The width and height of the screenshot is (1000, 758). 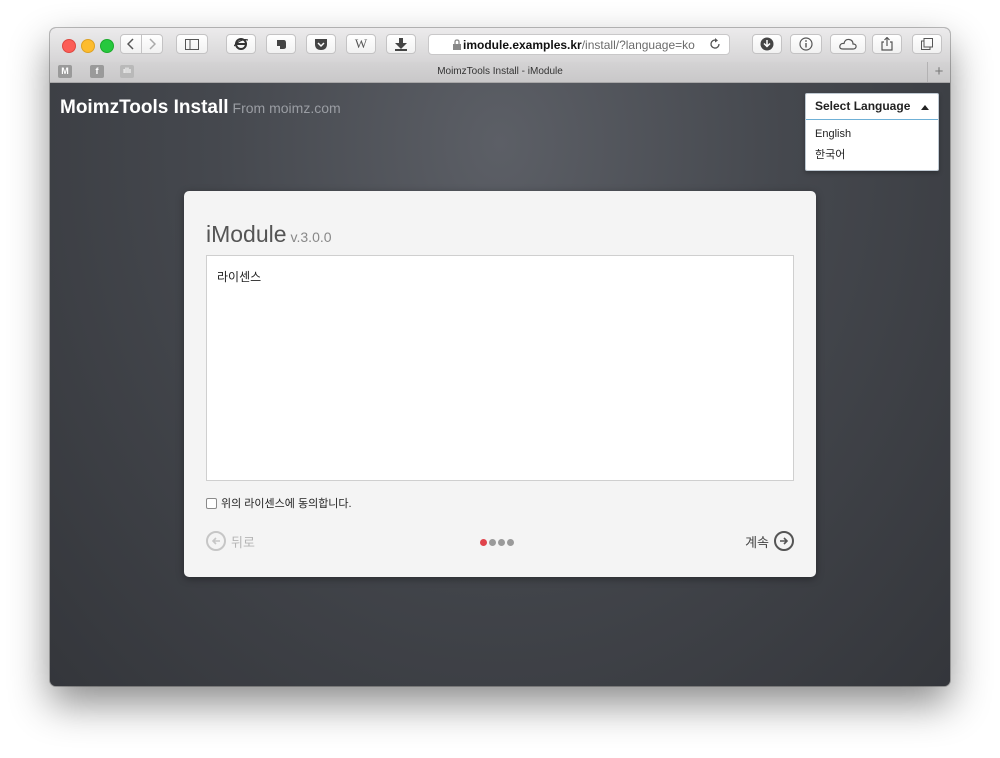 I want to click on download-circle-icon, so click(x=767, y=44).